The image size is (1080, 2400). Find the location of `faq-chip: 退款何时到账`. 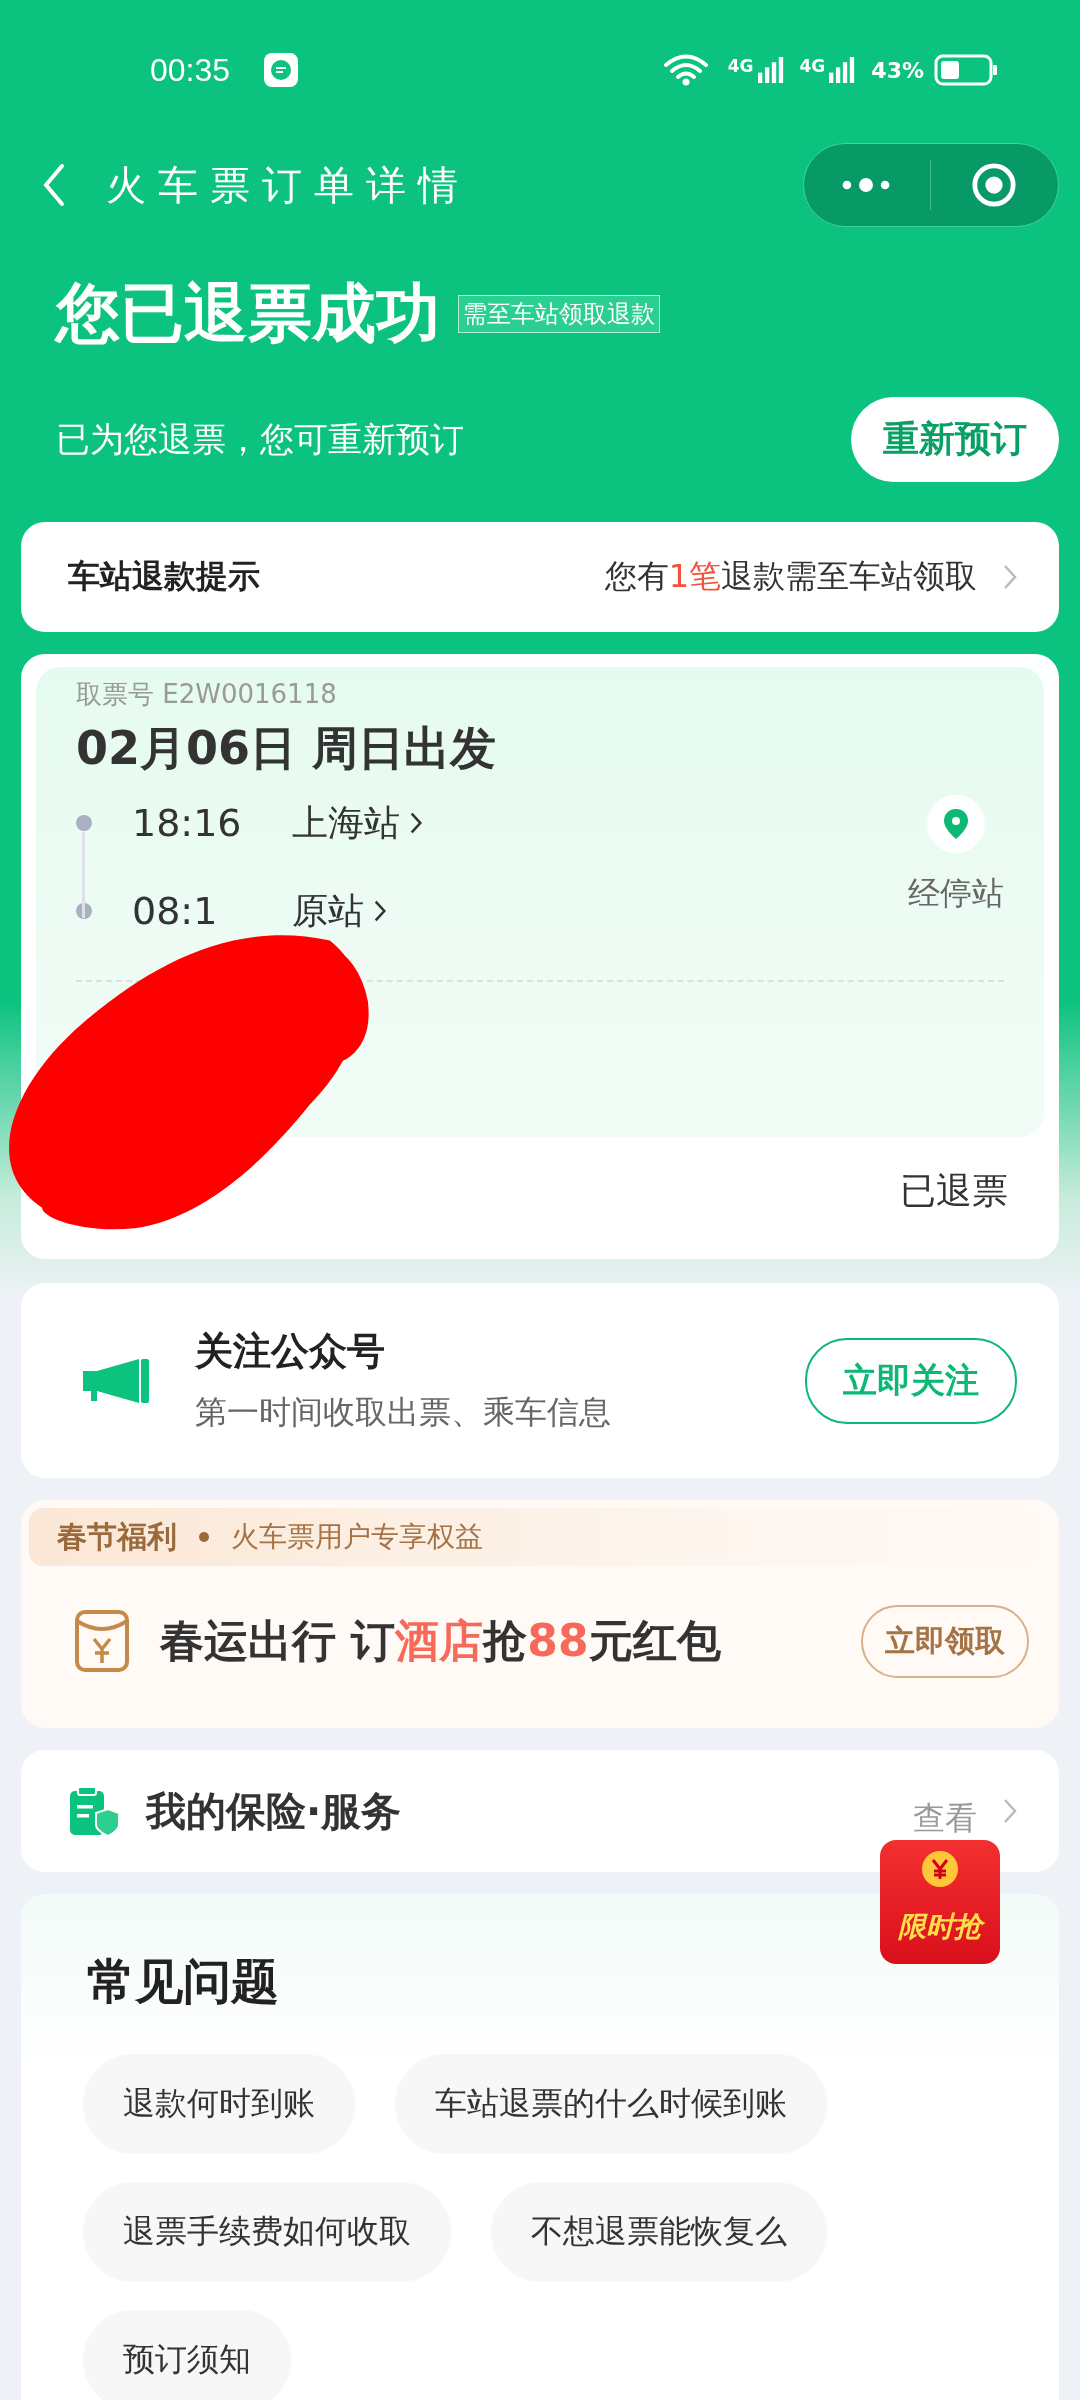

faq-chip: 退款何时到账 is located at coordinates (219, 2104).